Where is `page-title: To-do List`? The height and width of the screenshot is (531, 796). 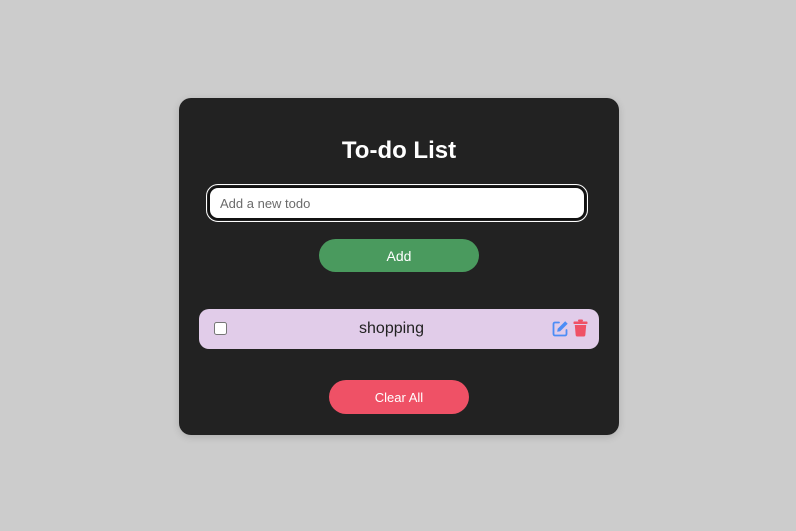
page-title: To-do List is located at coordinates (399, 150).